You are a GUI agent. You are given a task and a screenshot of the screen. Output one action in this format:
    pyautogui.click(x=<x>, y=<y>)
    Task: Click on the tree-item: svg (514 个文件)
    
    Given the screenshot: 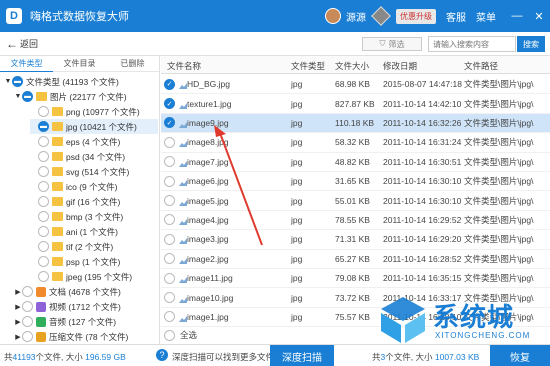 What is the action you would take?
    pyautogui.click(x=94, y=171)
    